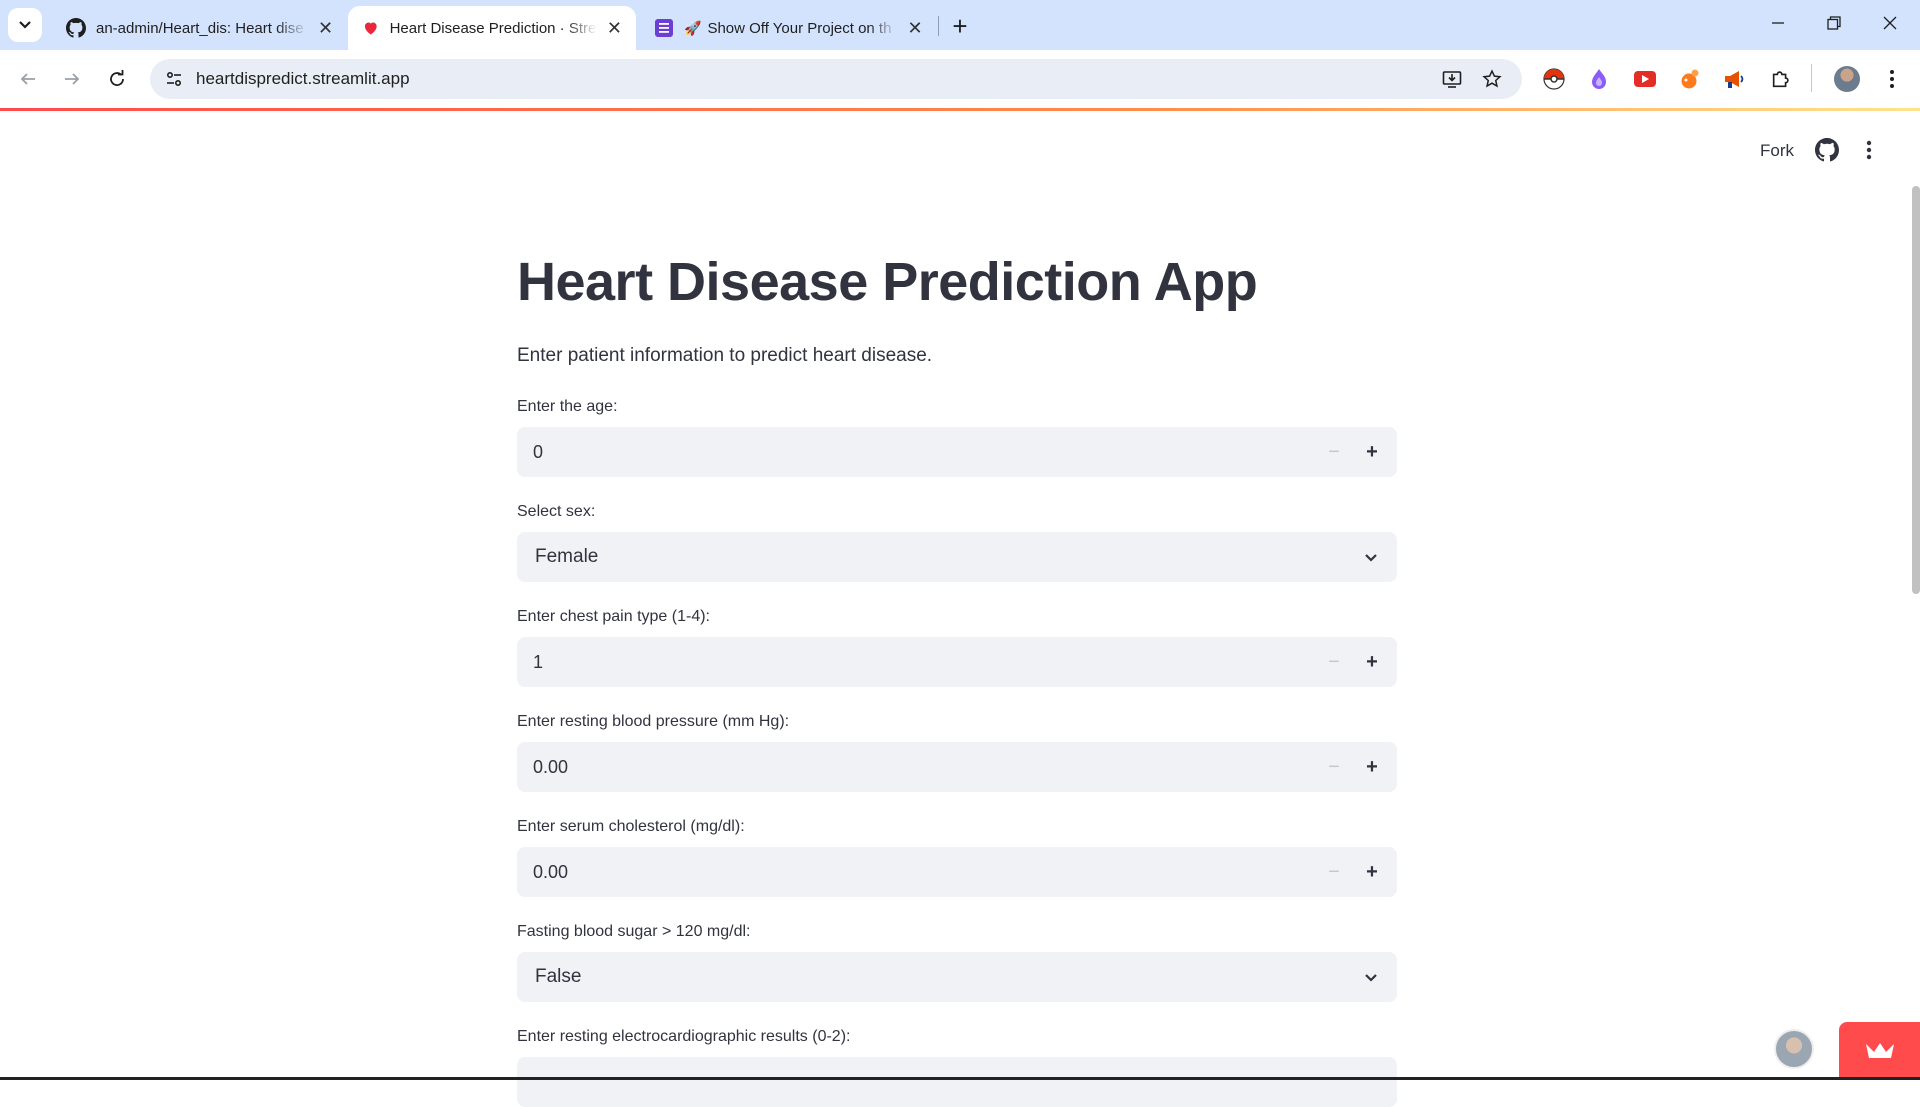  I want to click on age-value: 0, so click(538, 452).